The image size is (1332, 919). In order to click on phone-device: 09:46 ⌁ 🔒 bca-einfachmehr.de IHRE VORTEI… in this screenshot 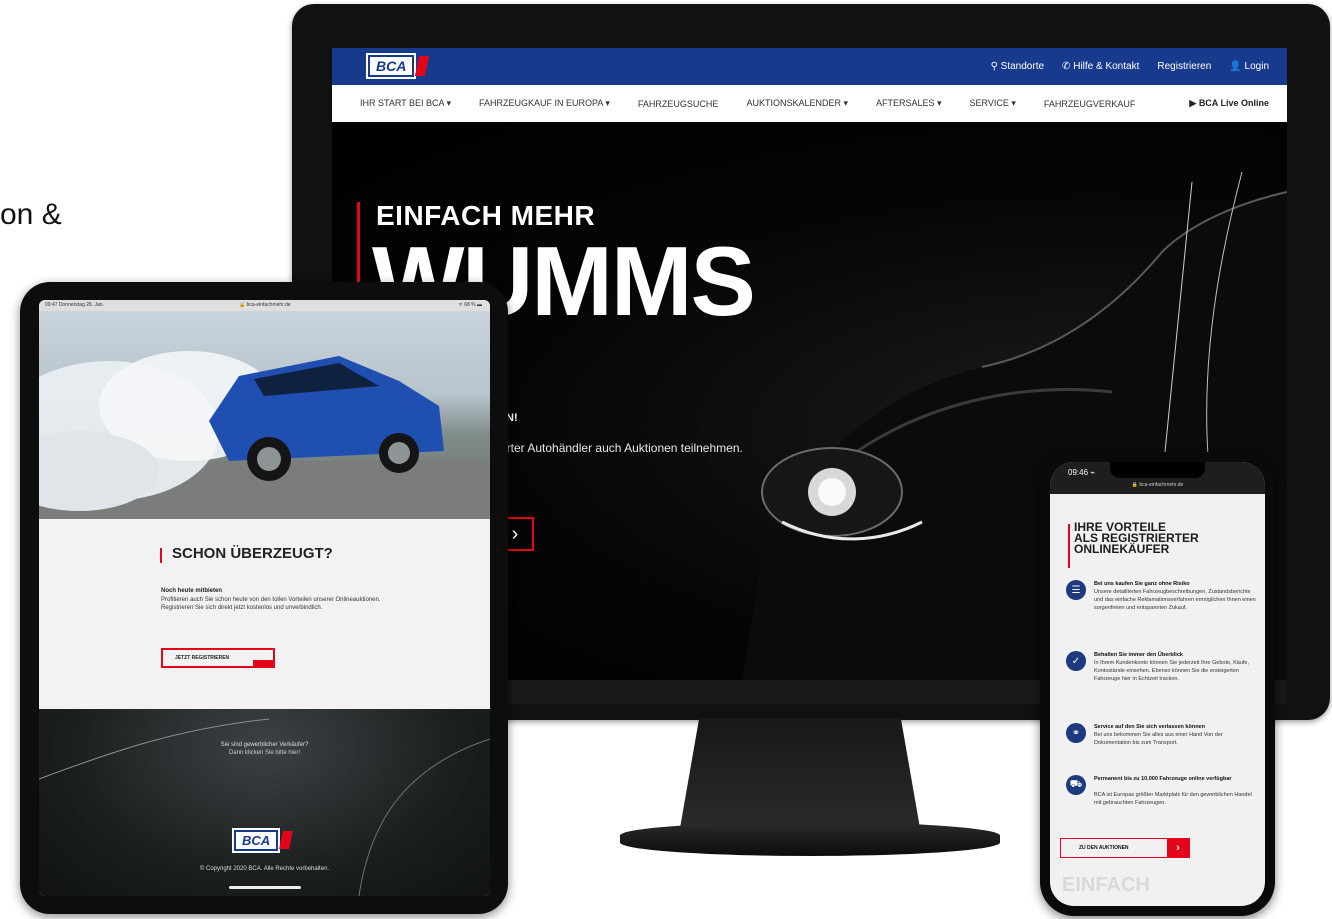, I will do `click(1157, 684)`.